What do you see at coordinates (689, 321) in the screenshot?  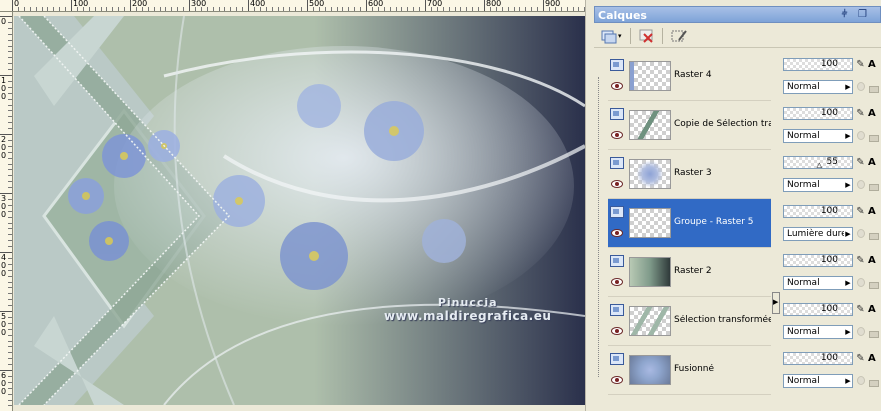 I see `layer-header: Sélection transformée` at bounding box center [689, 321].